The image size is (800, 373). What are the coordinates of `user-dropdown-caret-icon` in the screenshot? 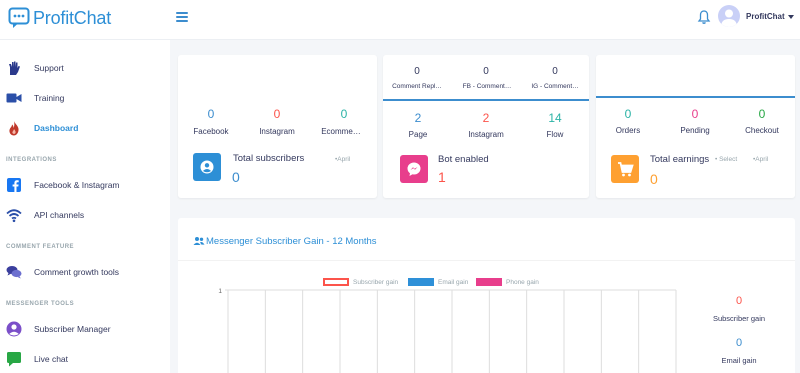 It's located at (791, 17).